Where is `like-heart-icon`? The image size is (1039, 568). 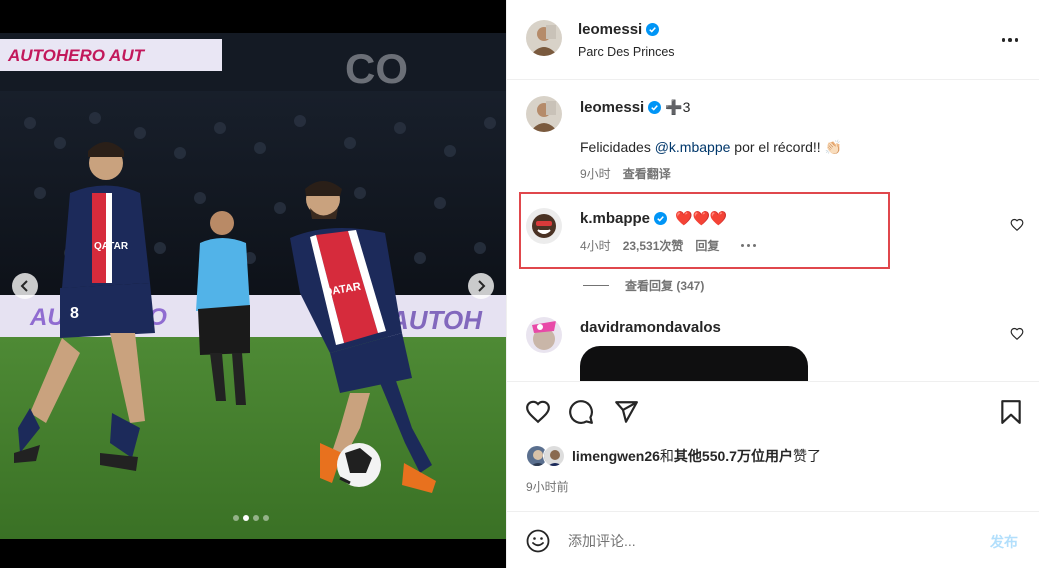
like-heart-icon is located at coordinates (538, 412).